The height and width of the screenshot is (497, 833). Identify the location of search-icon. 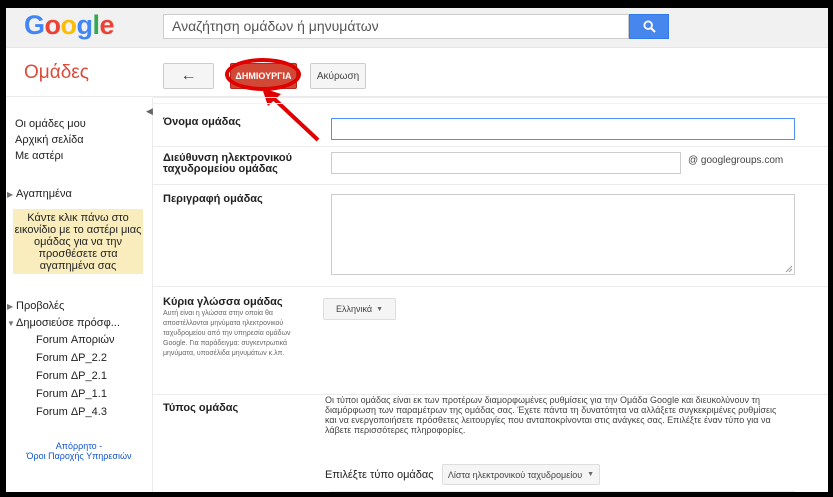
(649, 26).